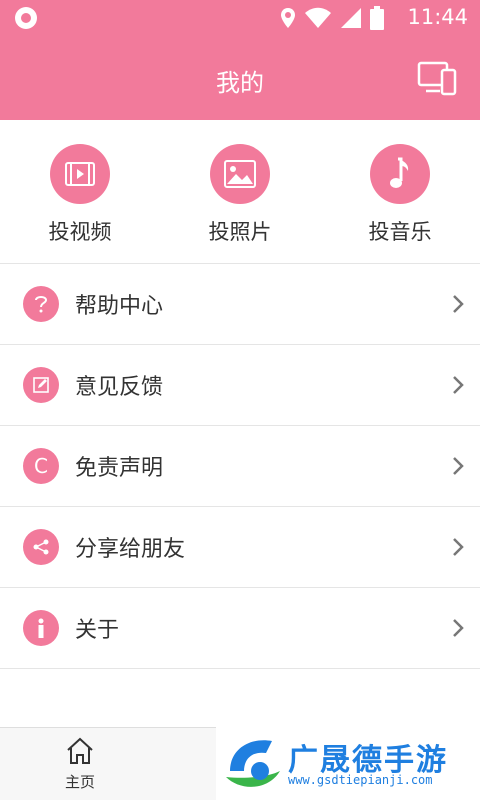 The image size is (480, 800). What do you see at coordinates (119, 387) in the screenshot?
I see `menu-item-label: 意见反馈` at bounding box center [119, 387].